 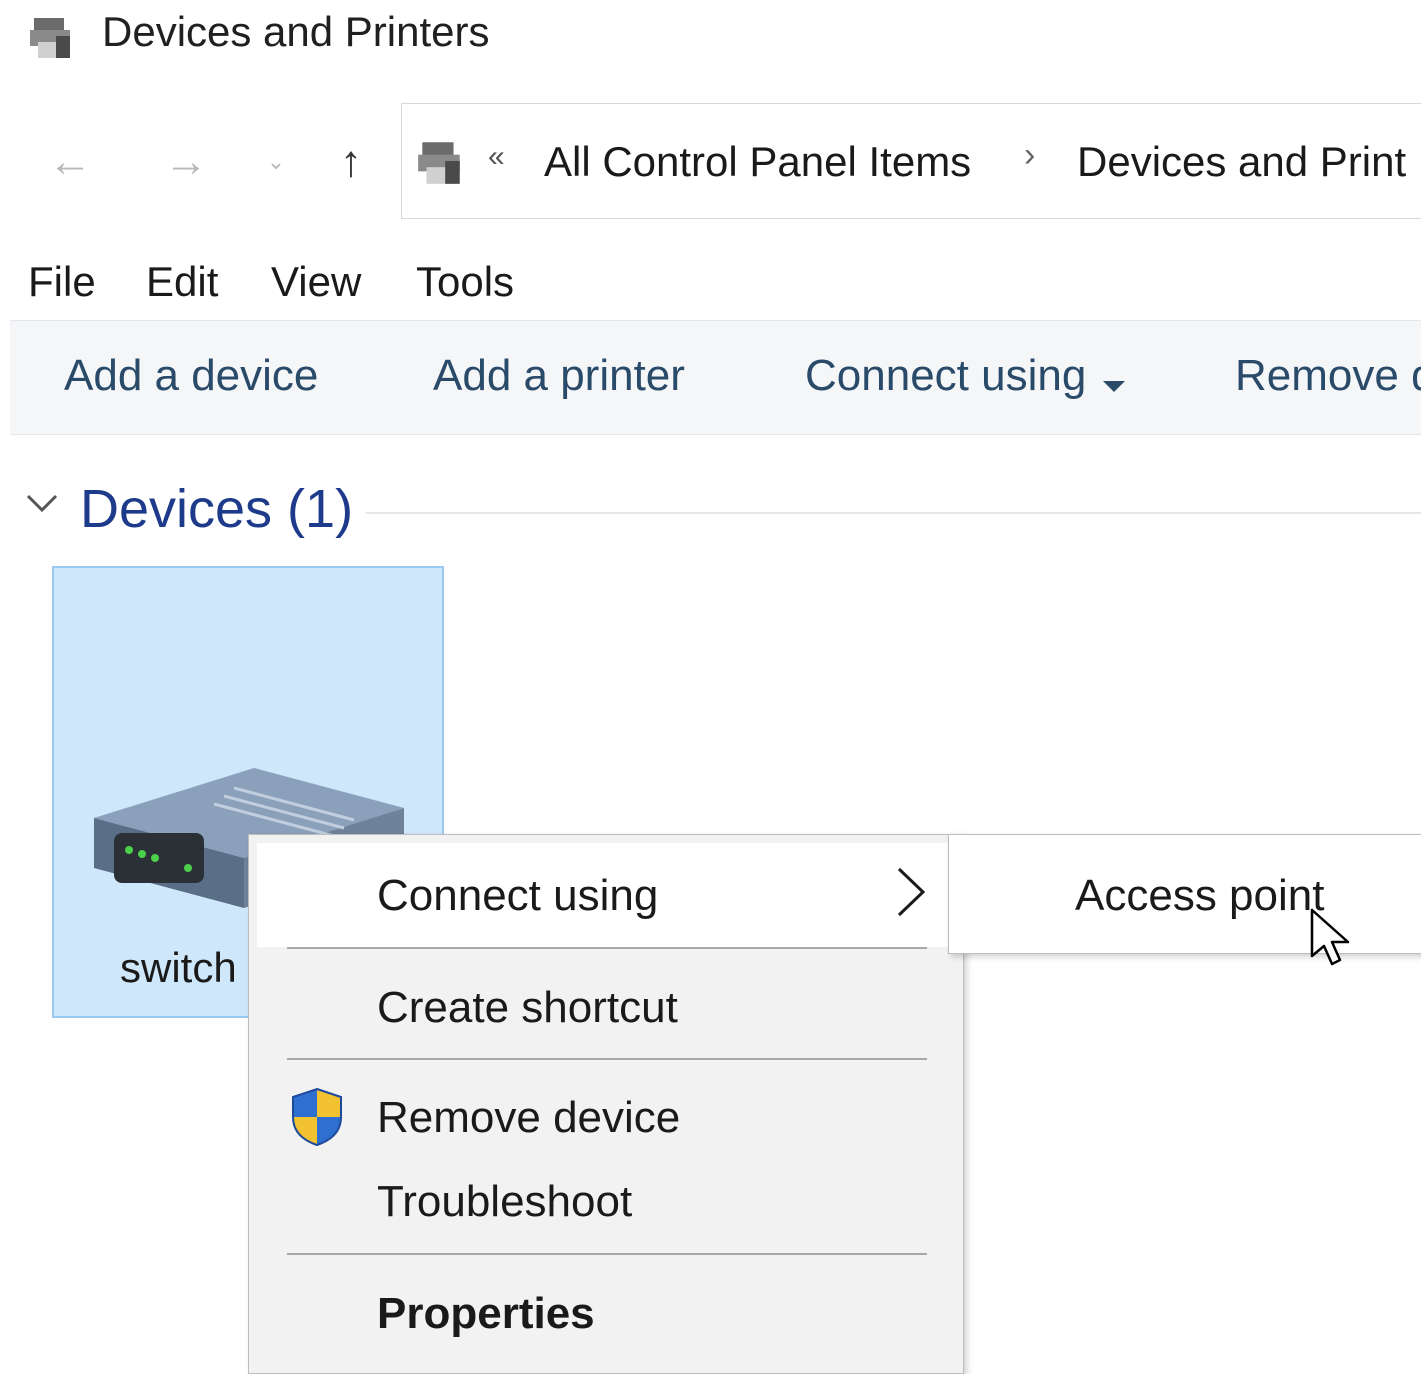 What do you see at coordinates (517, 896) in the screenshot?
I see `menu-item-connect-using: Connect using` at bounding box center [517, 896].